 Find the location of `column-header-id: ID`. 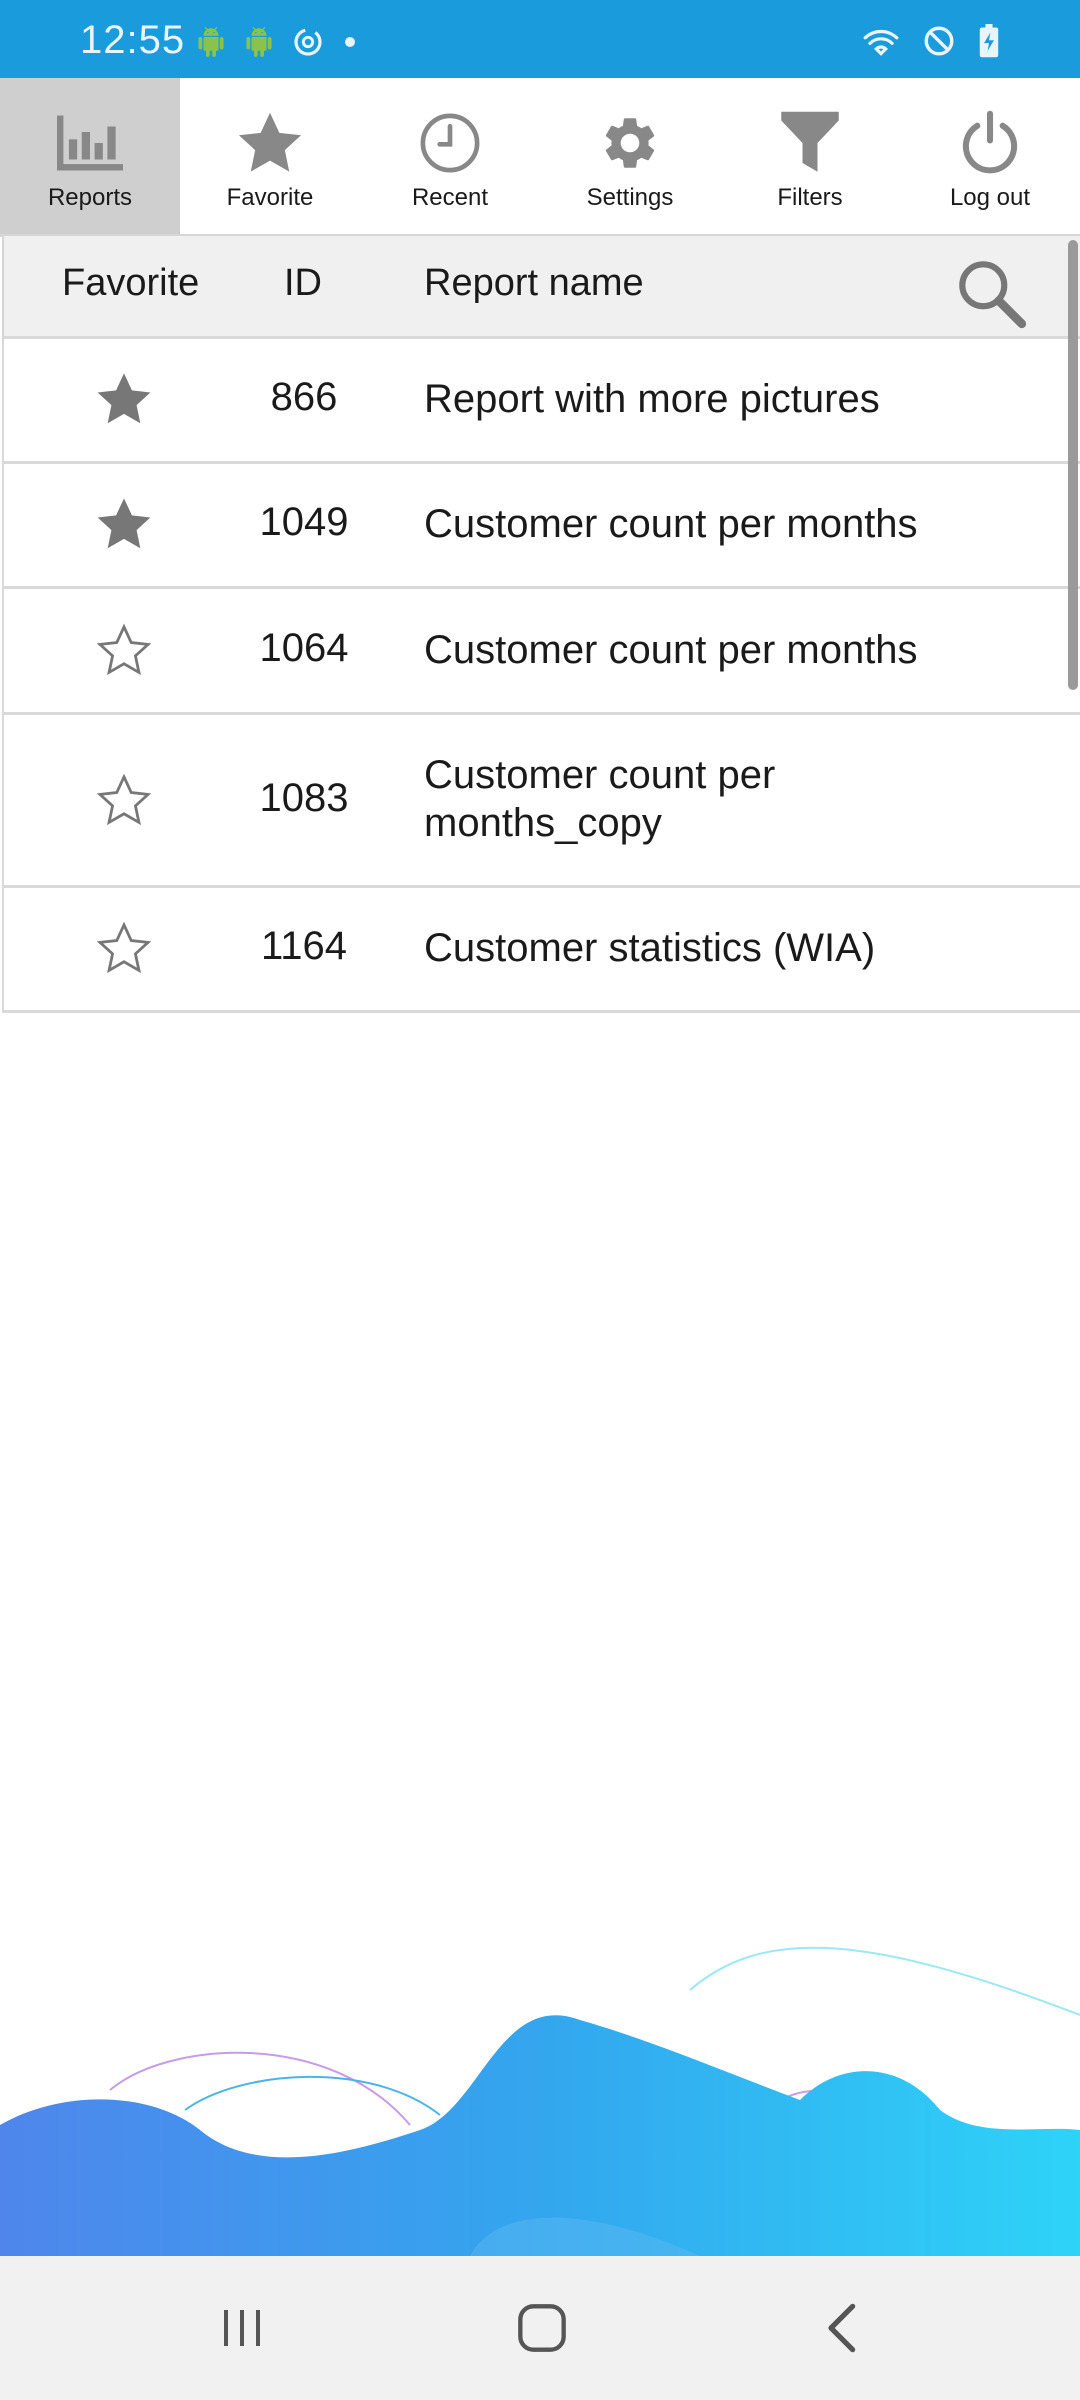

column-header-id: ID is located at coordinates (303, 283).